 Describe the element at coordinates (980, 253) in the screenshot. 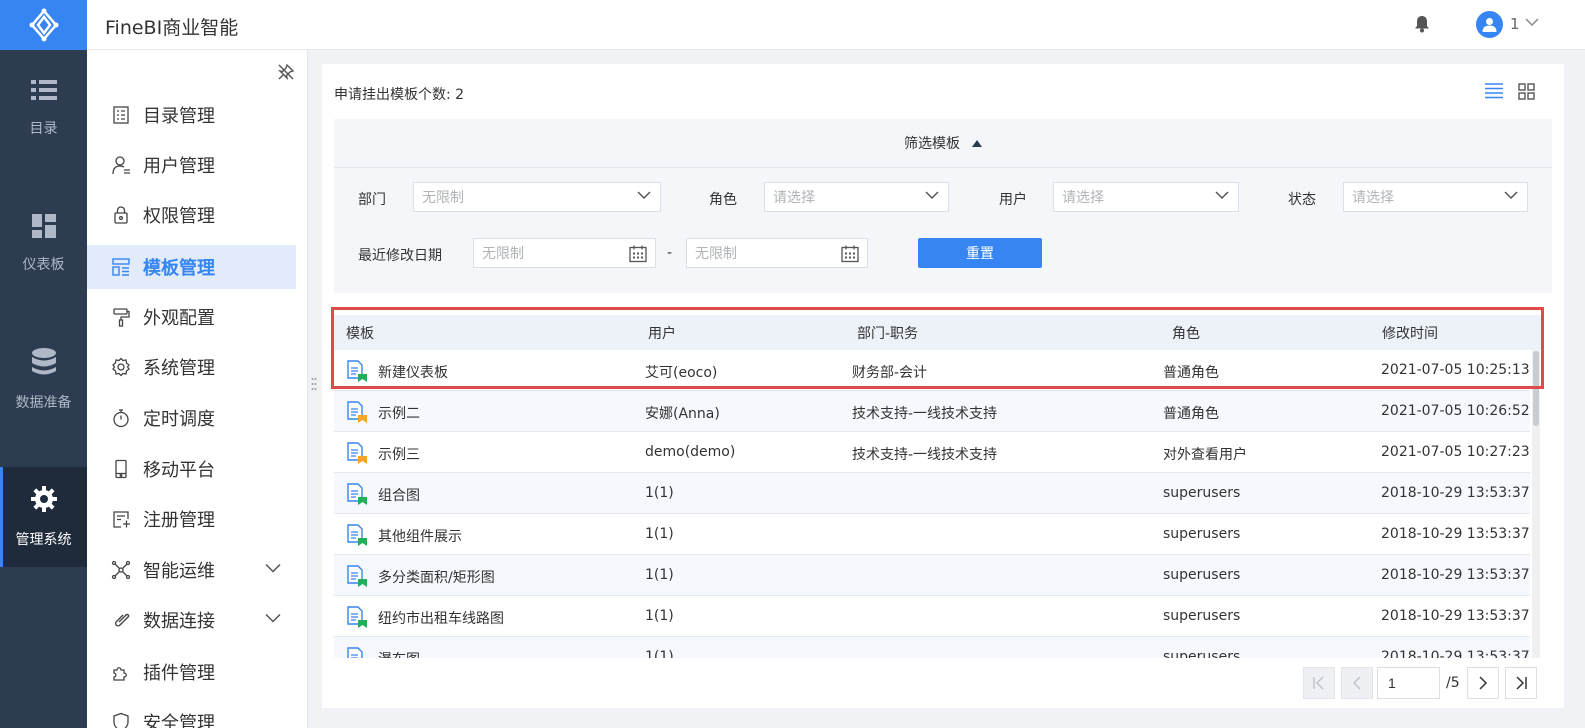

I see `reset-button: 重置` at that location.